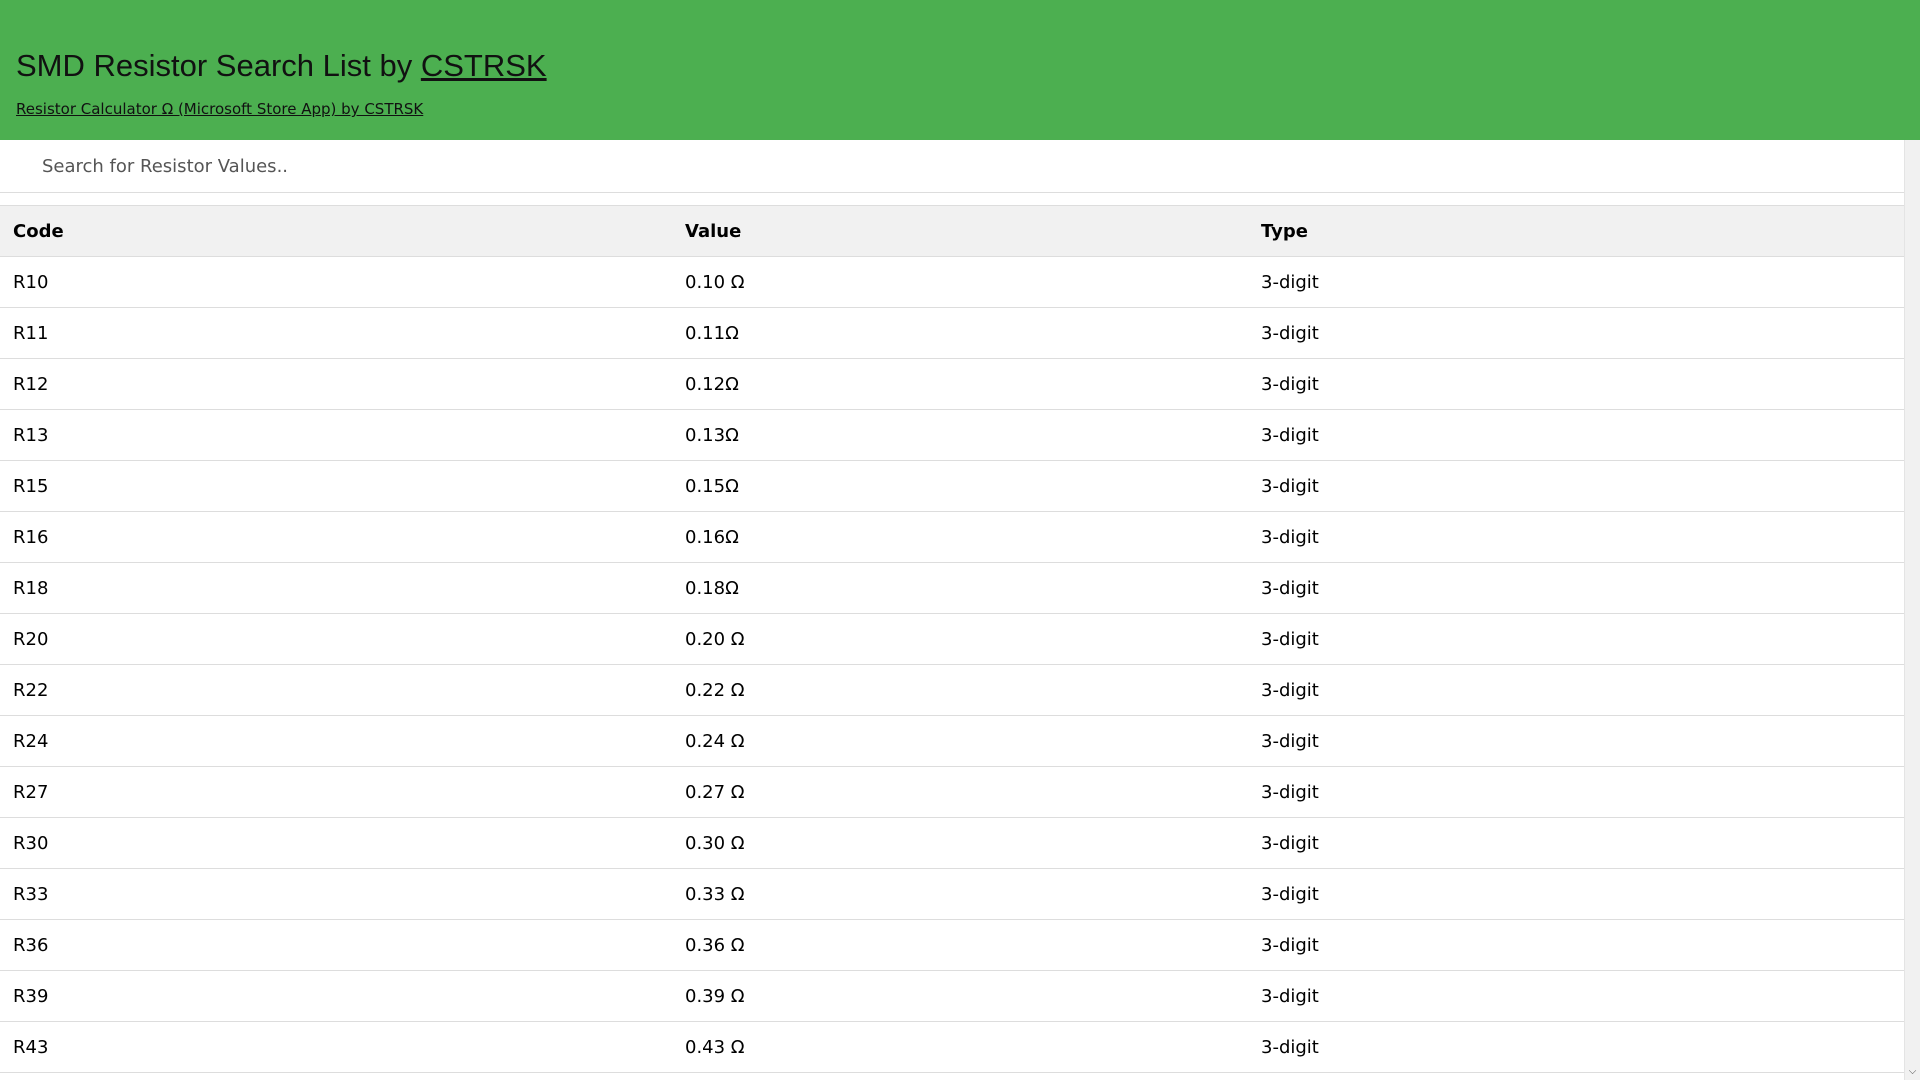 The height and width of the screenshot is (1080, 1920). I want to click on table-row: R24 0.24 Ω 3-digit, so click(952, 741).